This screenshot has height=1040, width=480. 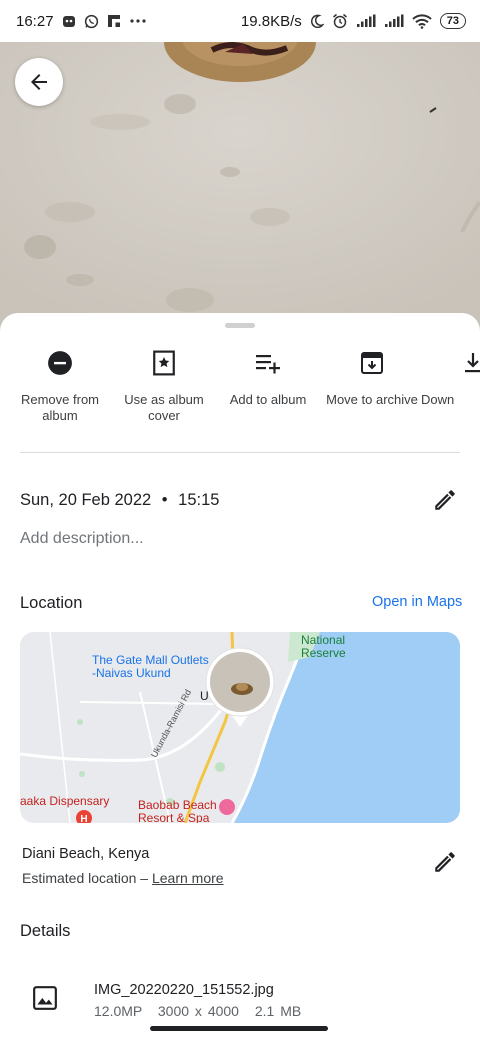 I want to click on photo-date: Sun, 20 Feb 2022, so click(x=86, y=500).